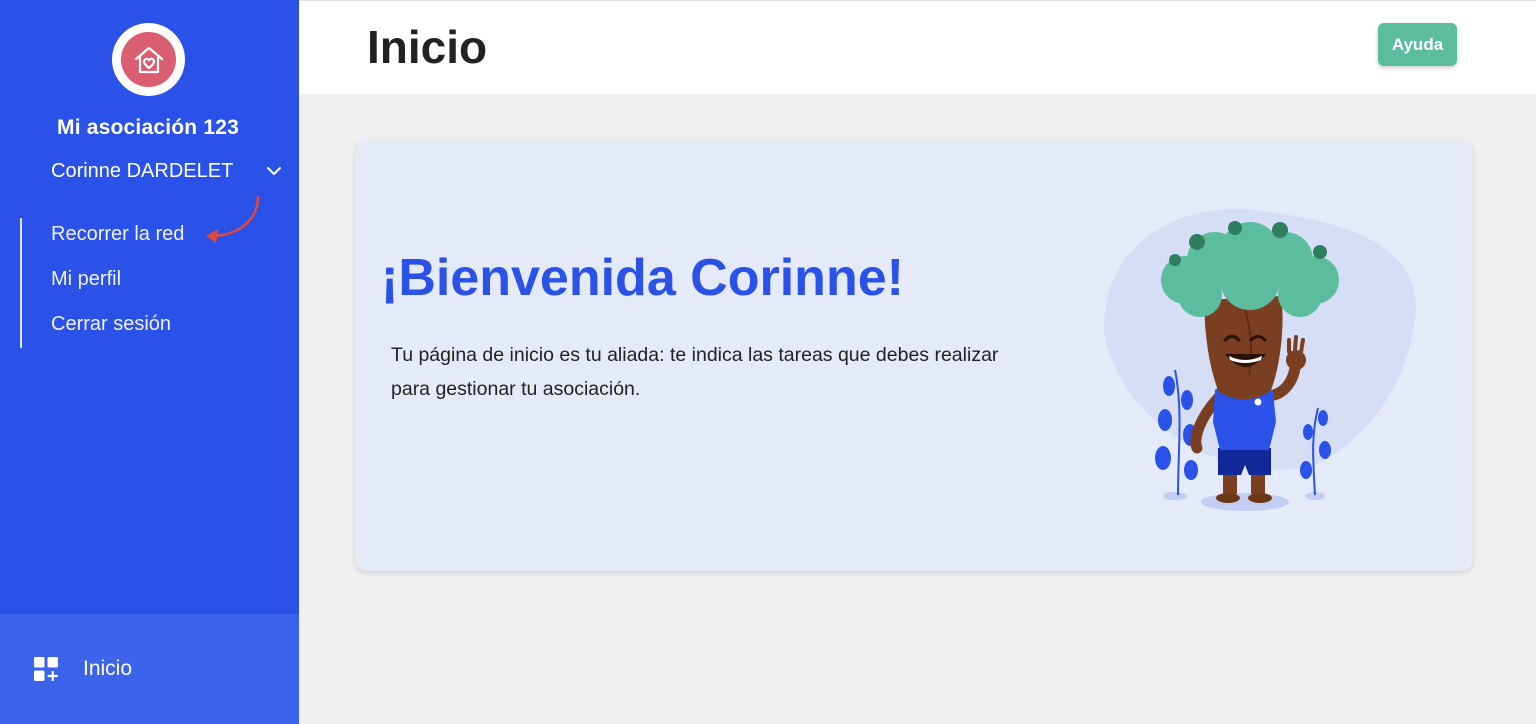 The image size is (1536, 724). I want to click on user-menu: Recorrer la red Mi perfil Cerrar sesión, so click(102, 283).